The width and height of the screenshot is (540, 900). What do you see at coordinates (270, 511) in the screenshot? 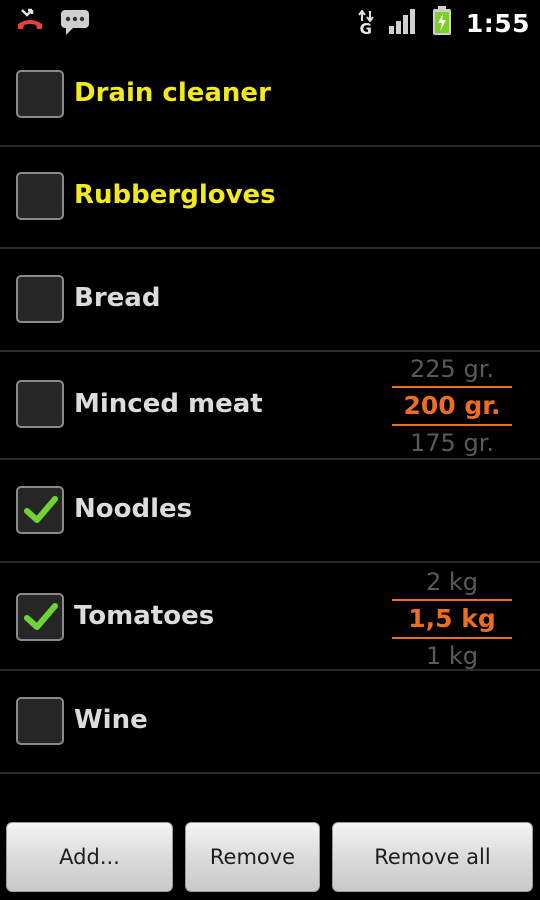
I see `list-item: Noodles` at bounding box center [270, 511].